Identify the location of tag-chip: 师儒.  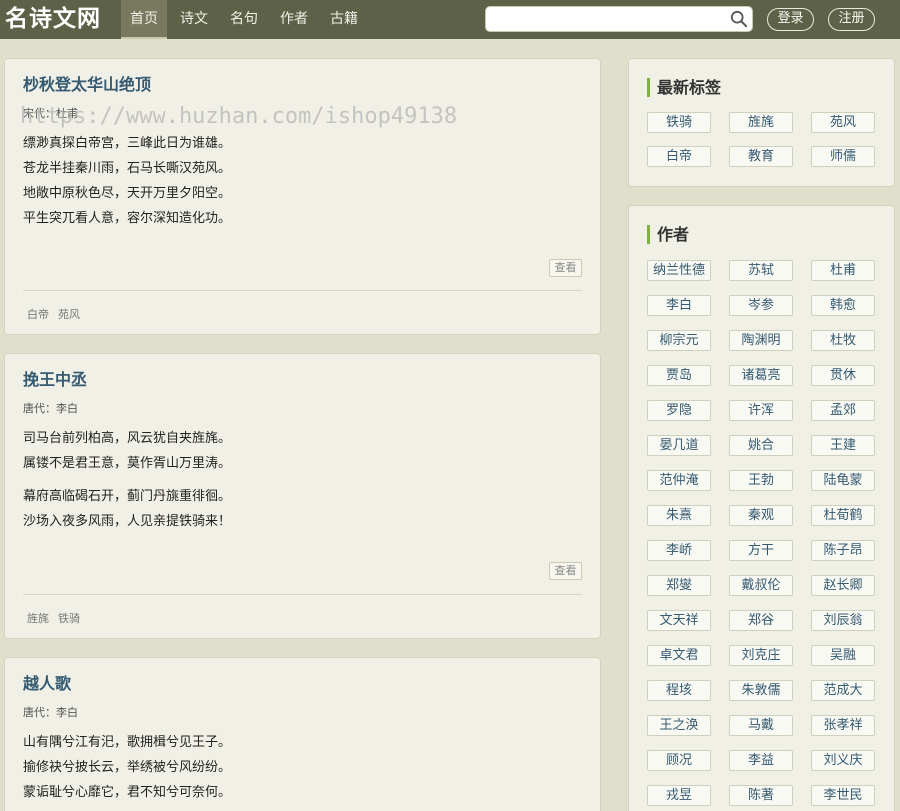
(843, 156).